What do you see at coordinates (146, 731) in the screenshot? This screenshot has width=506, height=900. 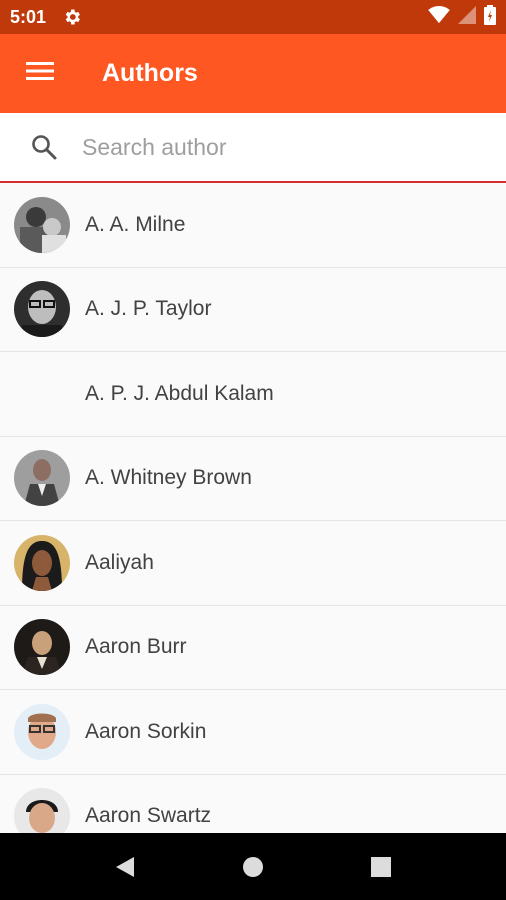 I see `author-name: Aaron Sorkin` at bounding box center [146, 731].